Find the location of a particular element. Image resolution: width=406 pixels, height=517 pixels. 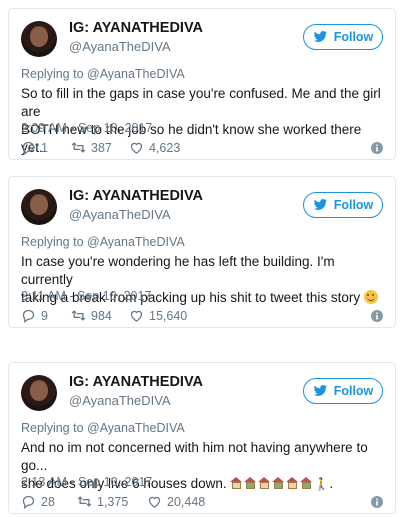

action-bar: 9 984 15,640 is located at coordinates (202, 317).